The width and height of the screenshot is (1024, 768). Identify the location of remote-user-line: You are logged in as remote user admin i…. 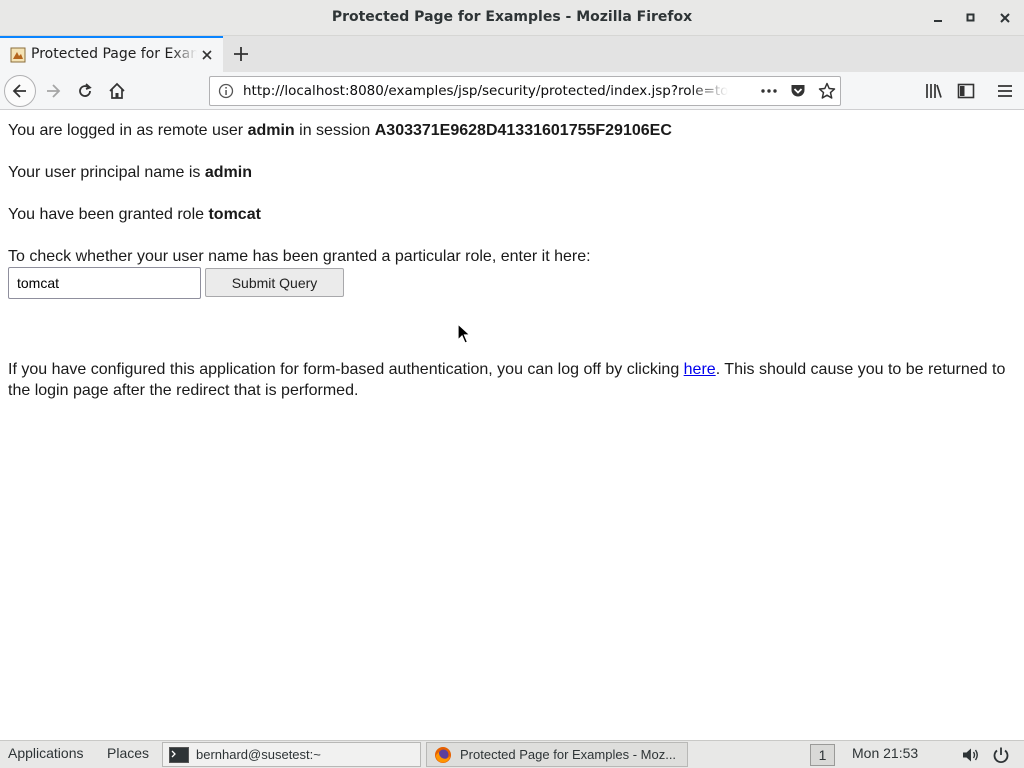
(340, 130).